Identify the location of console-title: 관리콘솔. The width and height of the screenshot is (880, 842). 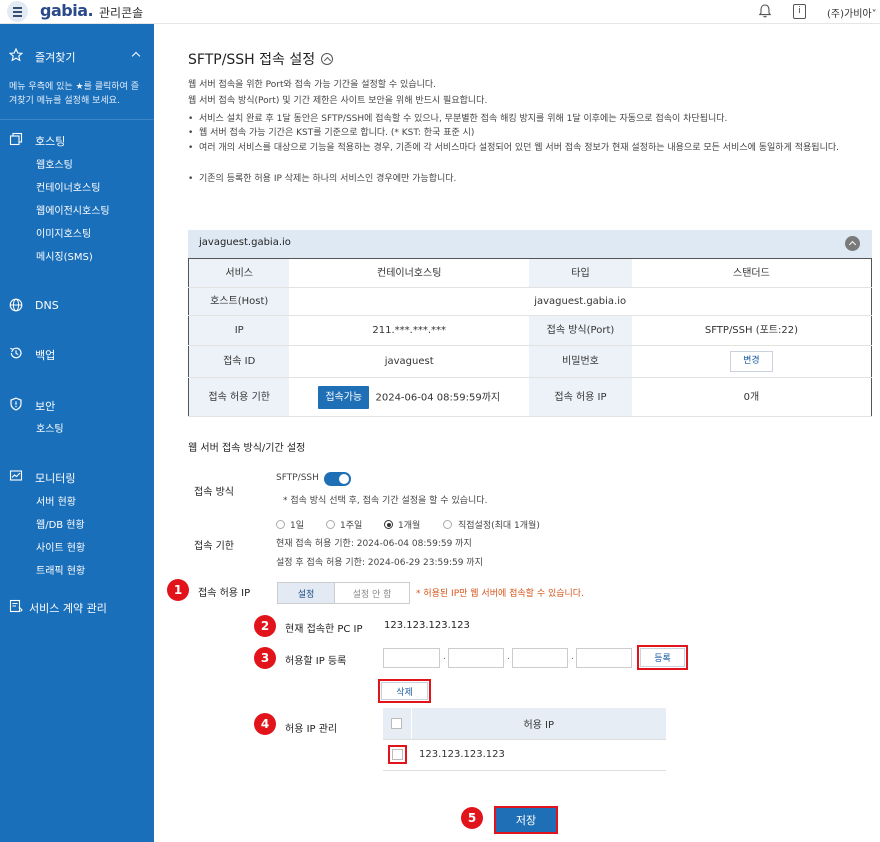
(121, 13).